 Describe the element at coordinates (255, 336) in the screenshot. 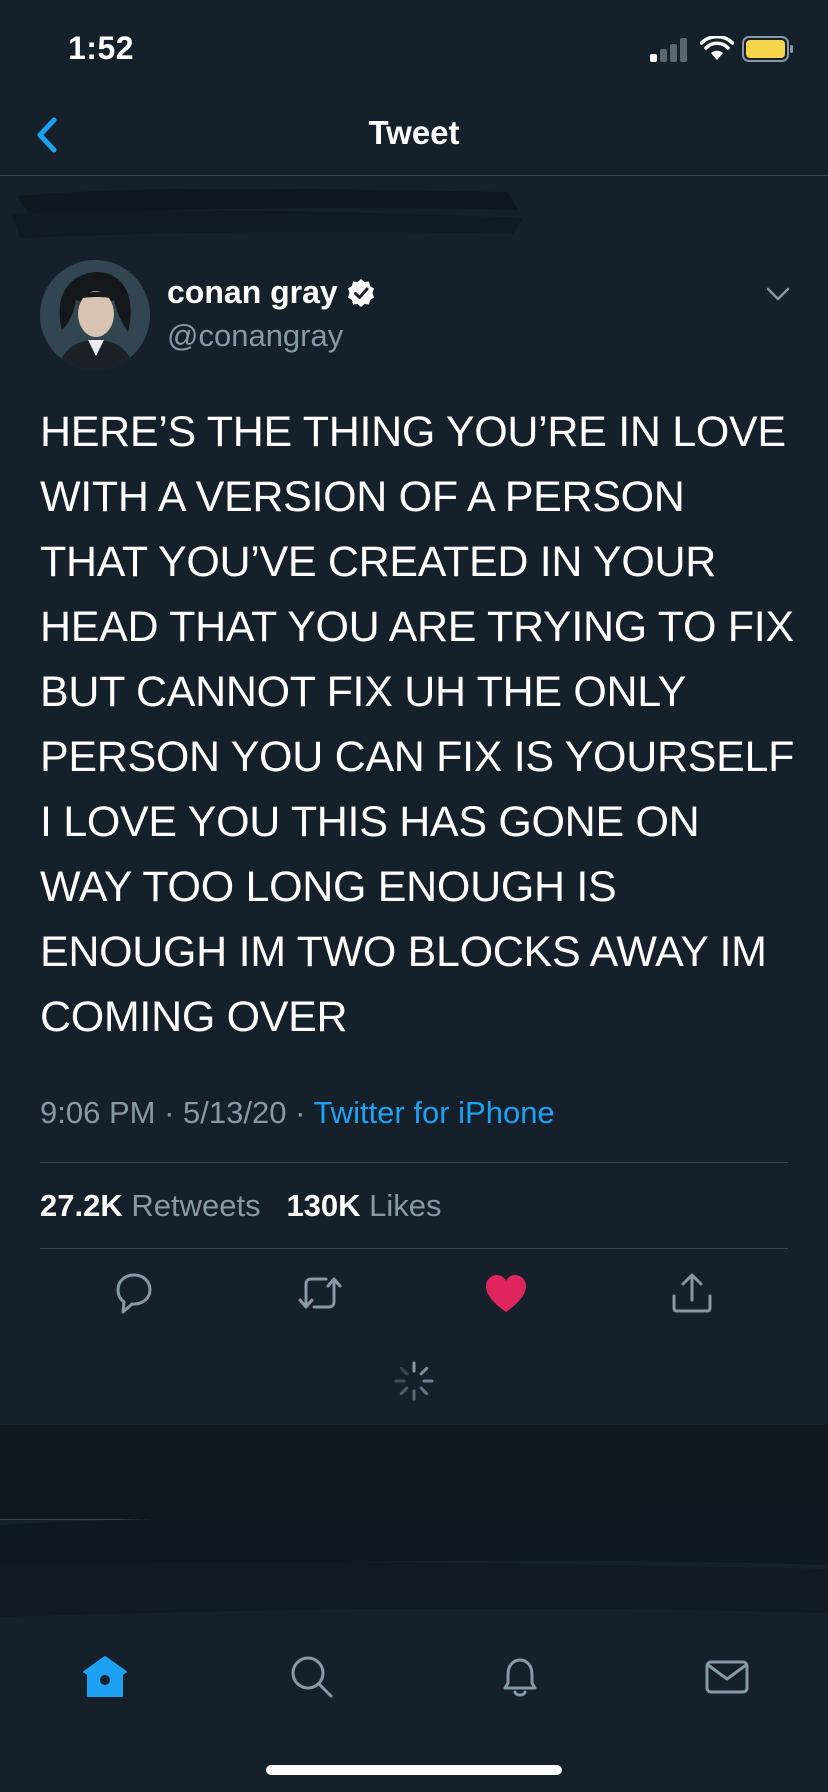

I see `author-handle: @conangray` at that location.